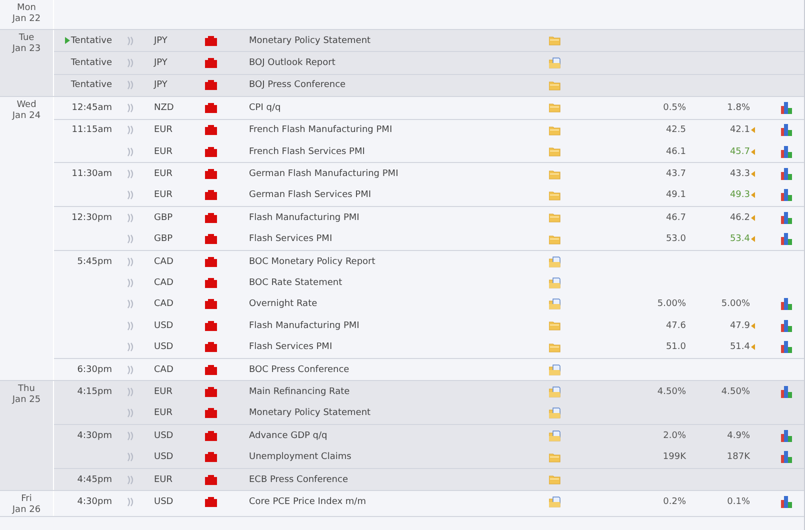 The image size is (805, 530). Describe the element at coordinates (293, 85) in the screenshot. I see `event-title: BOJ Press Conference` at that location.